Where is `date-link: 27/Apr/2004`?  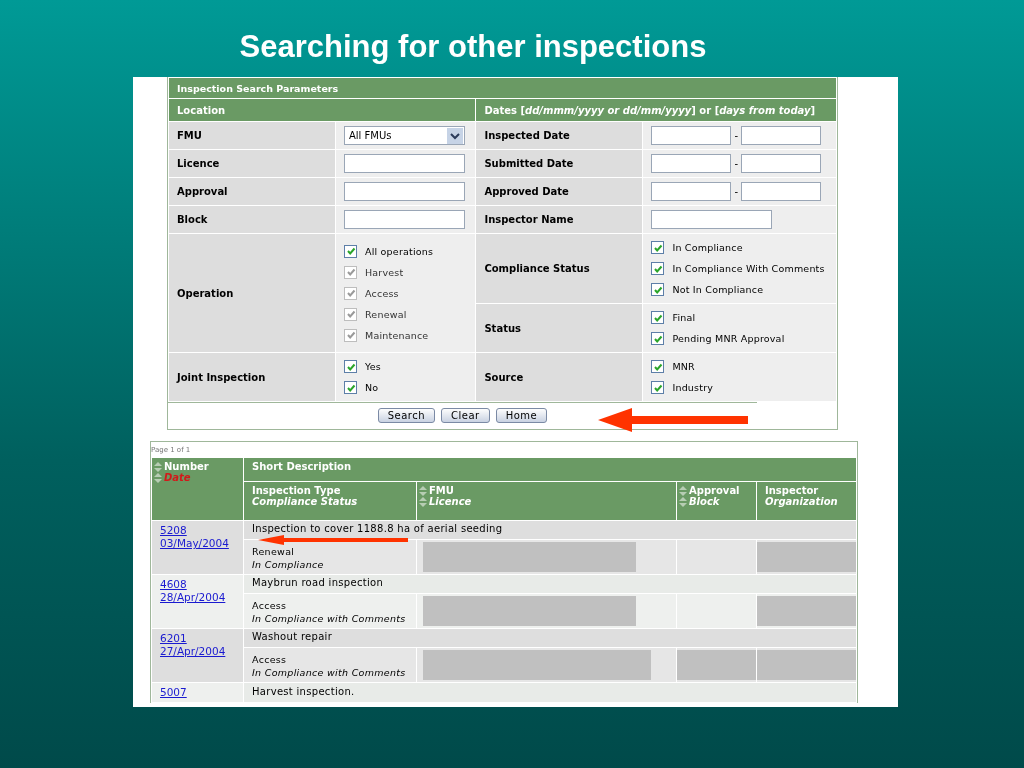
date-link: 27/Apr/2004 is located at coordinates (197, 651).